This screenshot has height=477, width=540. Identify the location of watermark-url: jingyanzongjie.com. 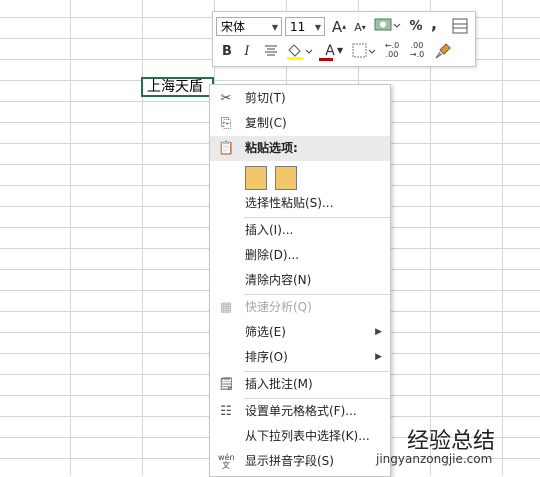
(434, 459).